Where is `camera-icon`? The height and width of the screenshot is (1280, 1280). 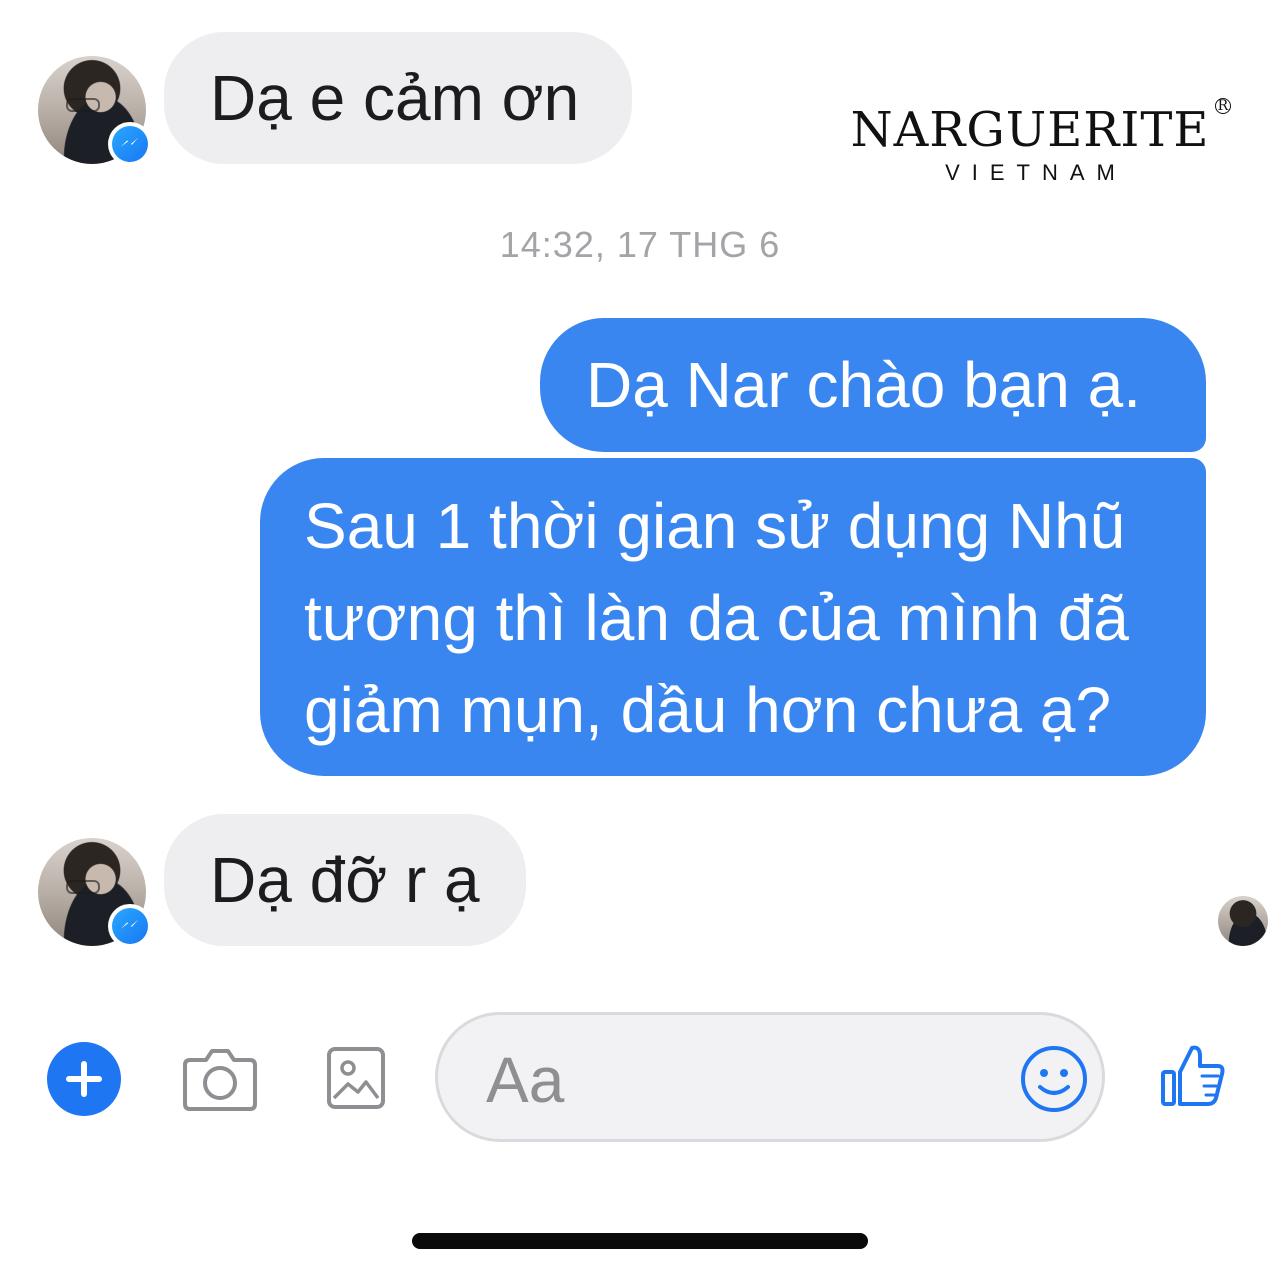
camera-icon is located at coordinates (220, 1081).